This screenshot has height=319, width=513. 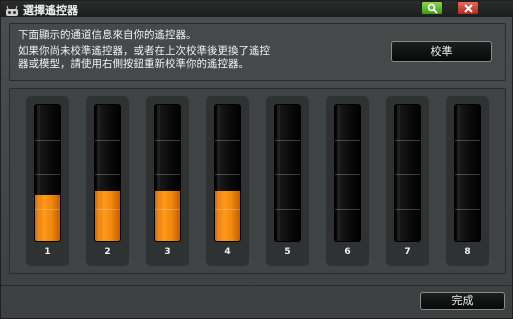 What do you see at coordinates (107, 252) in the screenshot?
I see `channel-label: 2` at bounding box center [107, 252].